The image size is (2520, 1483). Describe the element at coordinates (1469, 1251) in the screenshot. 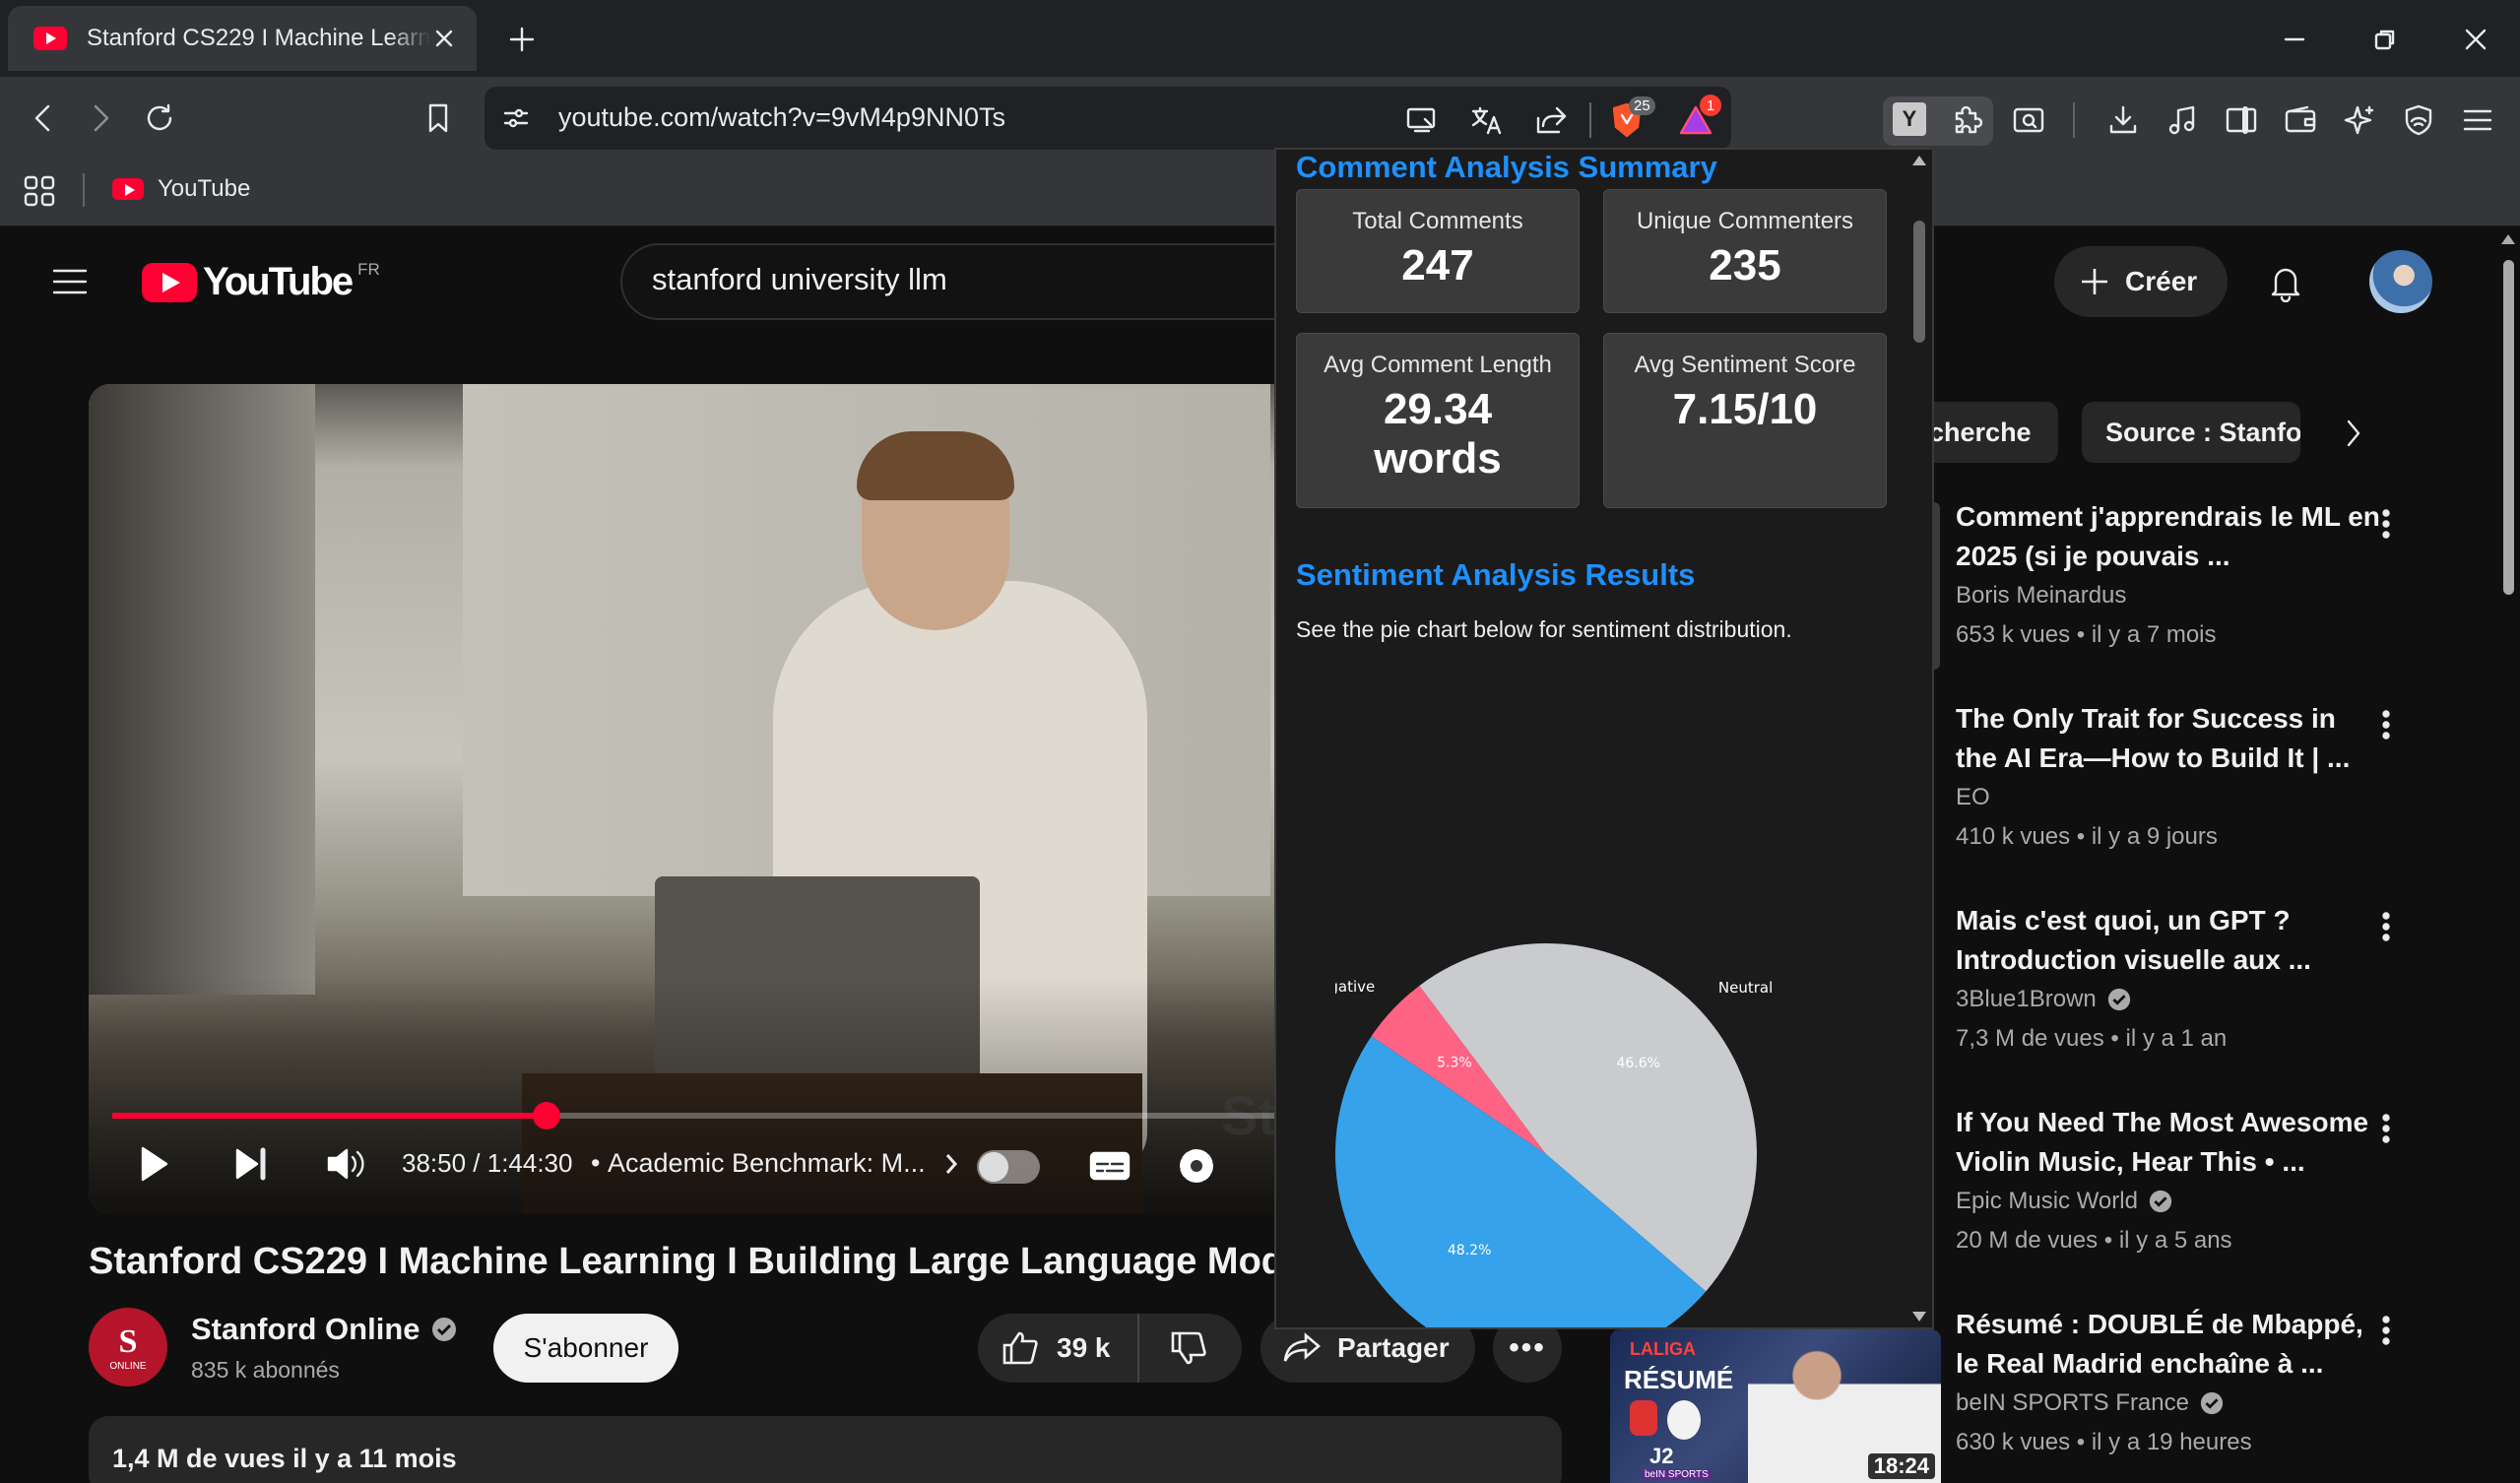

I see `pie-pct-label: 48.2%` at that location.